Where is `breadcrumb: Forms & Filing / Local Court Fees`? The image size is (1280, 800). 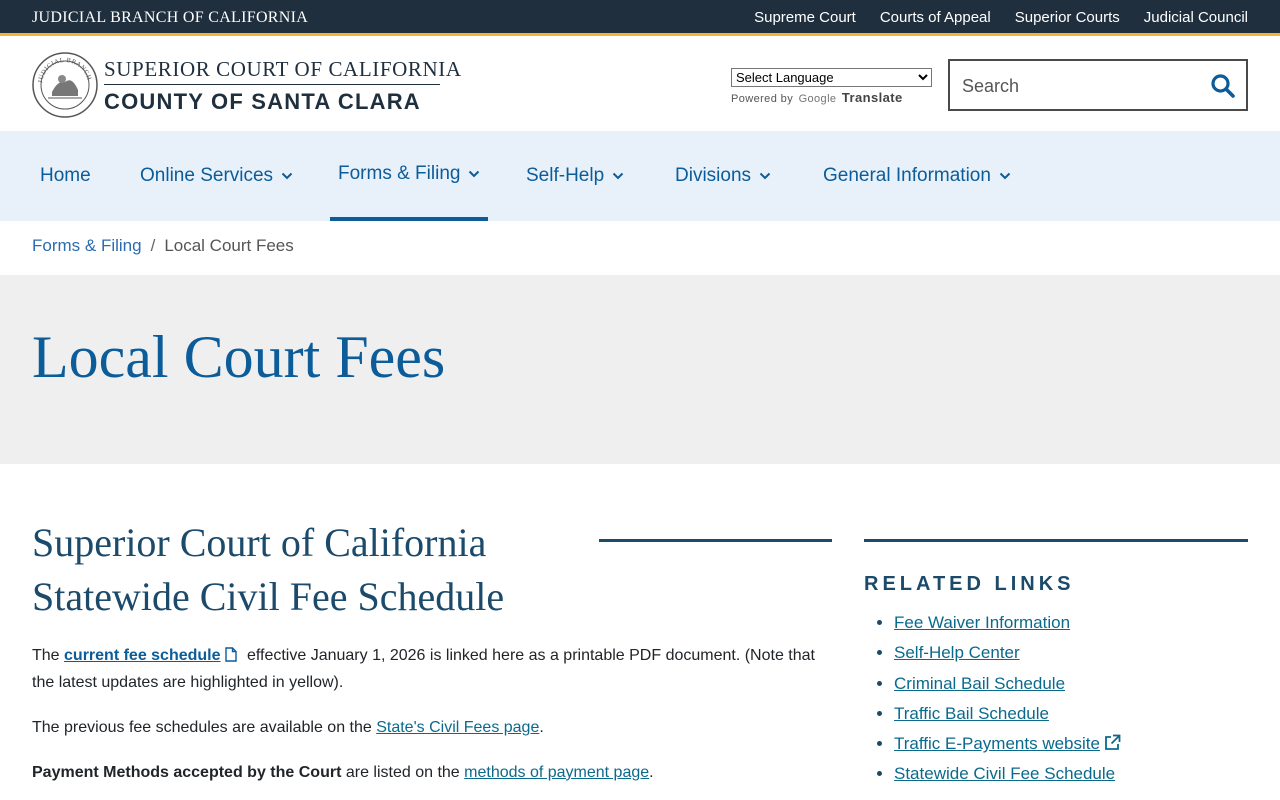
breadcrumb: Forms & Filing / Local Court Fees is located at coordinates (163, 246).